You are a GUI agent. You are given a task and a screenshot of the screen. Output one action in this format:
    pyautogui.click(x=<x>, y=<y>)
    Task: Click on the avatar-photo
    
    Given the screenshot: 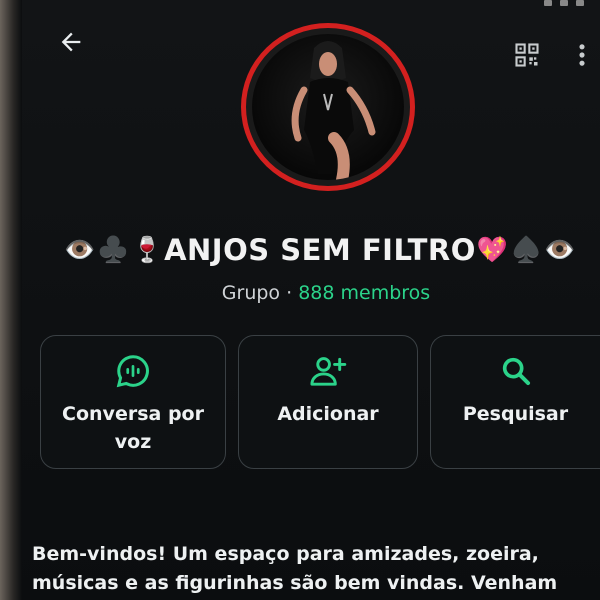 What is the action you would take?
    pyautogui.click(x=328, y=107)
    